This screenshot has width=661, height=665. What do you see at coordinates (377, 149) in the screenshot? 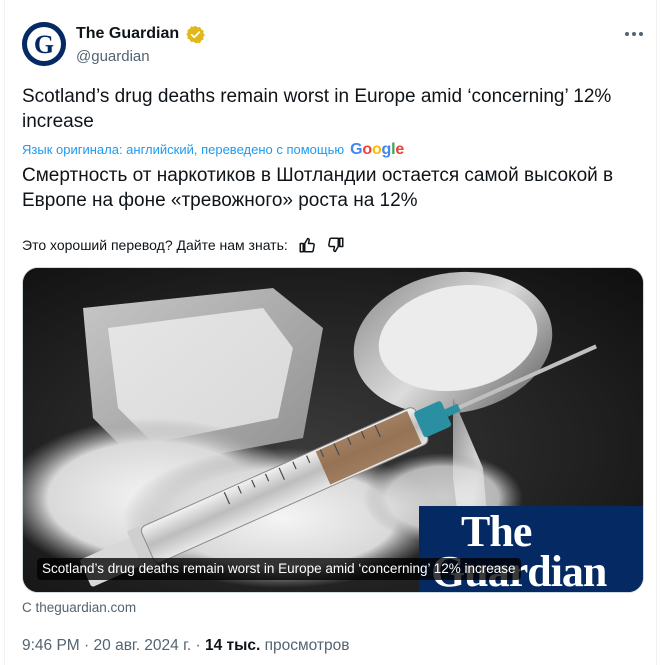
I see `google-logo: Google` at bounding box center [377, 149].